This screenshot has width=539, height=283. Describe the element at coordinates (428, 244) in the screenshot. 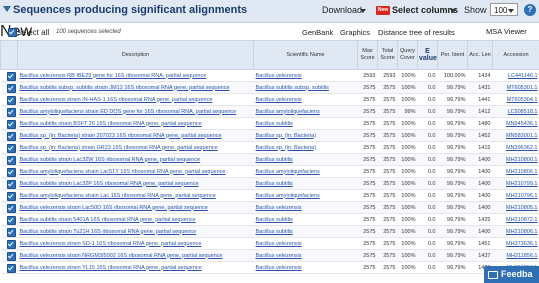

I see `e-value-cell: 0.0` at that location.